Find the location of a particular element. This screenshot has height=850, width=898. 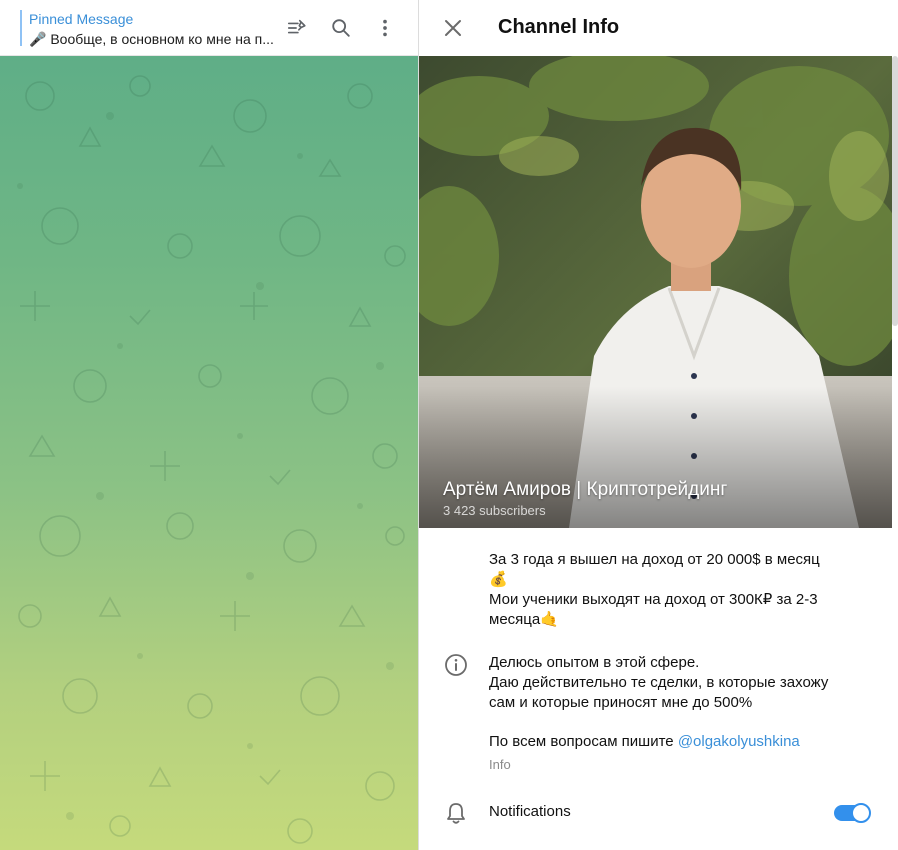

channel-name: Артём Амиров | Криптотрейдинг is located at coordinates (585, 489).